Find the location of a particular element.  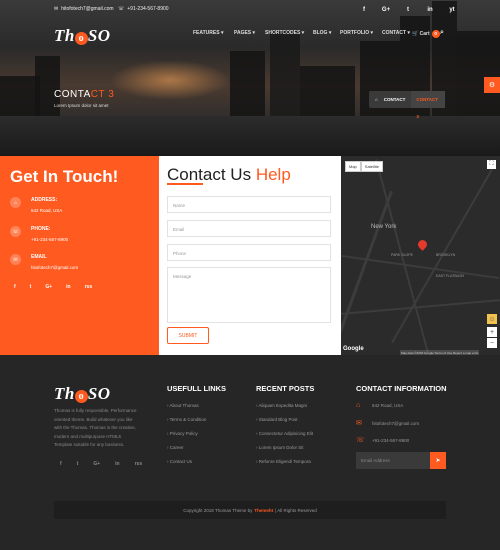

touch-email: ✉ EMAIL hitofotech7@gmail.com is located at coordinates (44, 262).